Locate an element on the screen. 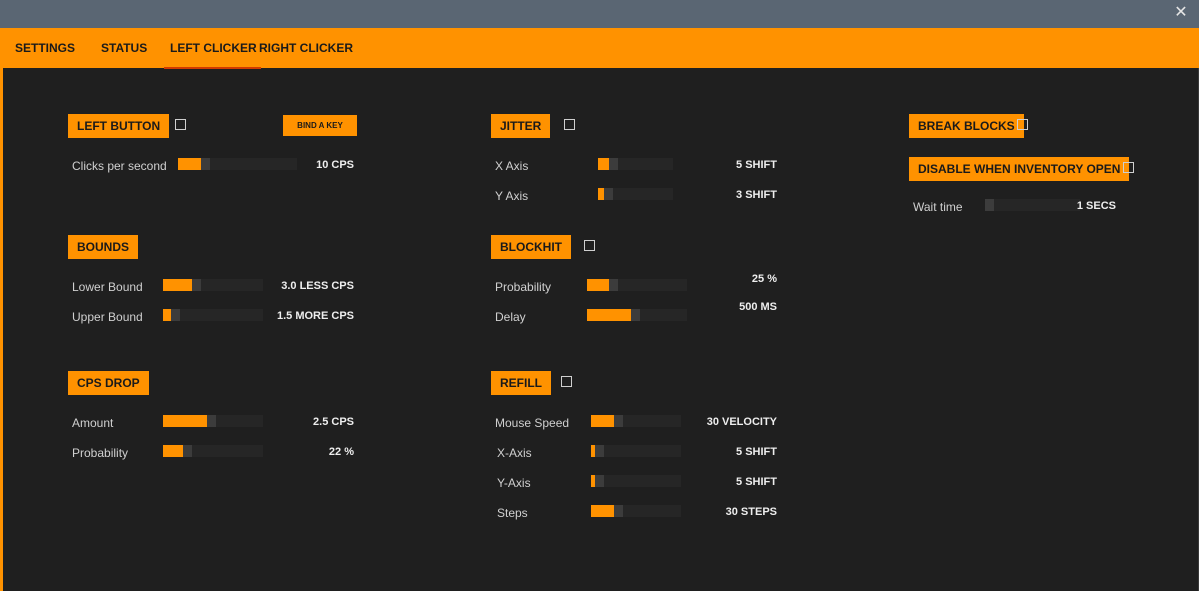 The width and height of the screenshot is (1199, 591). wait-time-label: Wait time is located at coordinates (938, 207).